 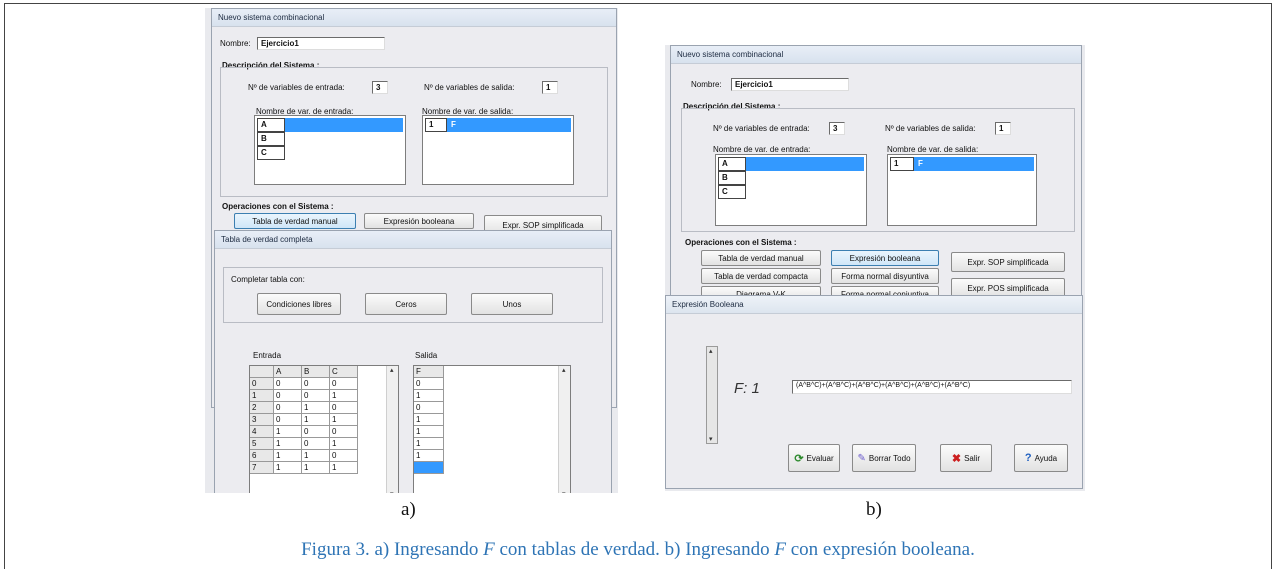 What do you see at coordinates (876, 55) in the screenshot?
I see `window-title: Nuevo sistema combinacional` at bounding box center [876, 55].